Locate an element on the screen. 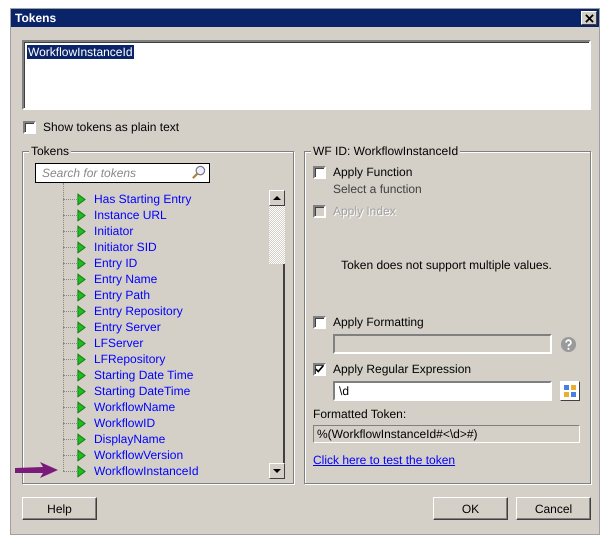  group-title: WF ID: WorkflowInstanceId is located at coordinates (385, 151).